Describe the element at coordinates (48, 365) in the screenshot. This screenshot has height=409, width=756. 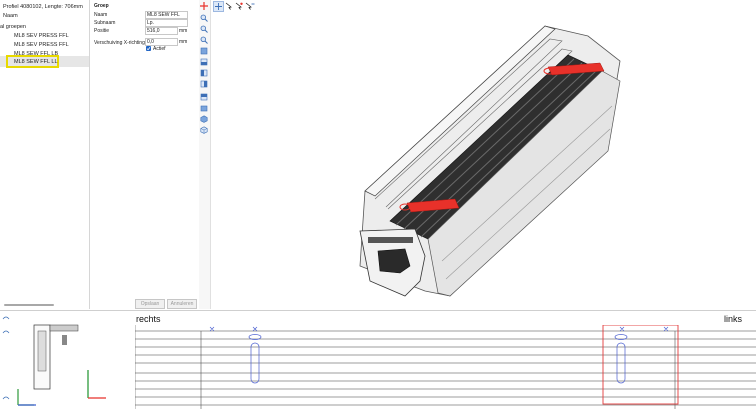
I see `section-preview` at that location.